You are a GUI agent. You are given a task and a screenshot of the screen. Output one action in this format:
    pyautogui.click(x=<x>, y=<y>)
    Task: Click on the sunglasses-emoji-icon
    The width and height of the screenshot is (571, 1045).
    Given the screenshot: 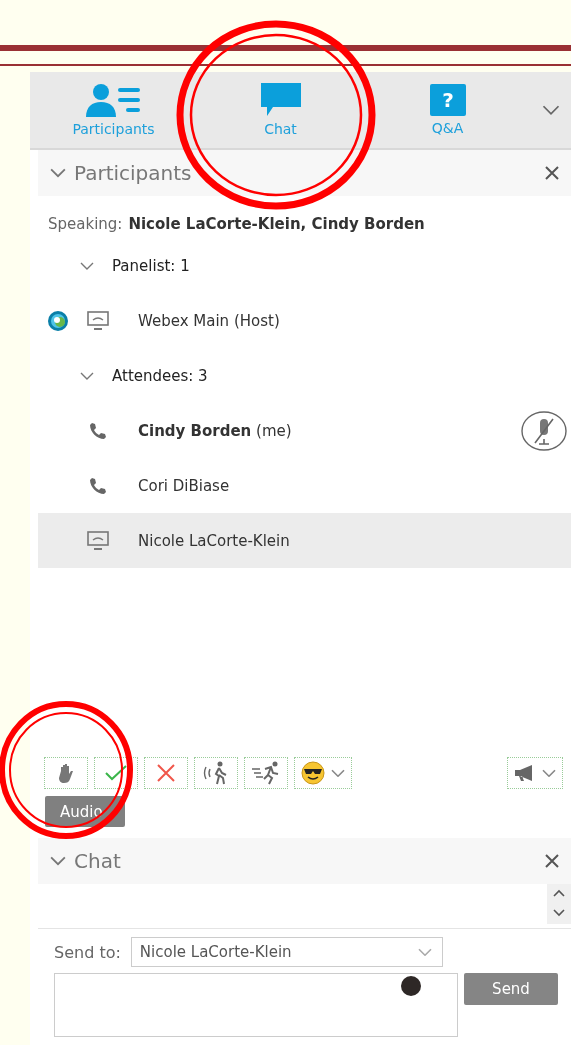 What is the action you would take?
    pyautogui.click(x=313, y=773)
    